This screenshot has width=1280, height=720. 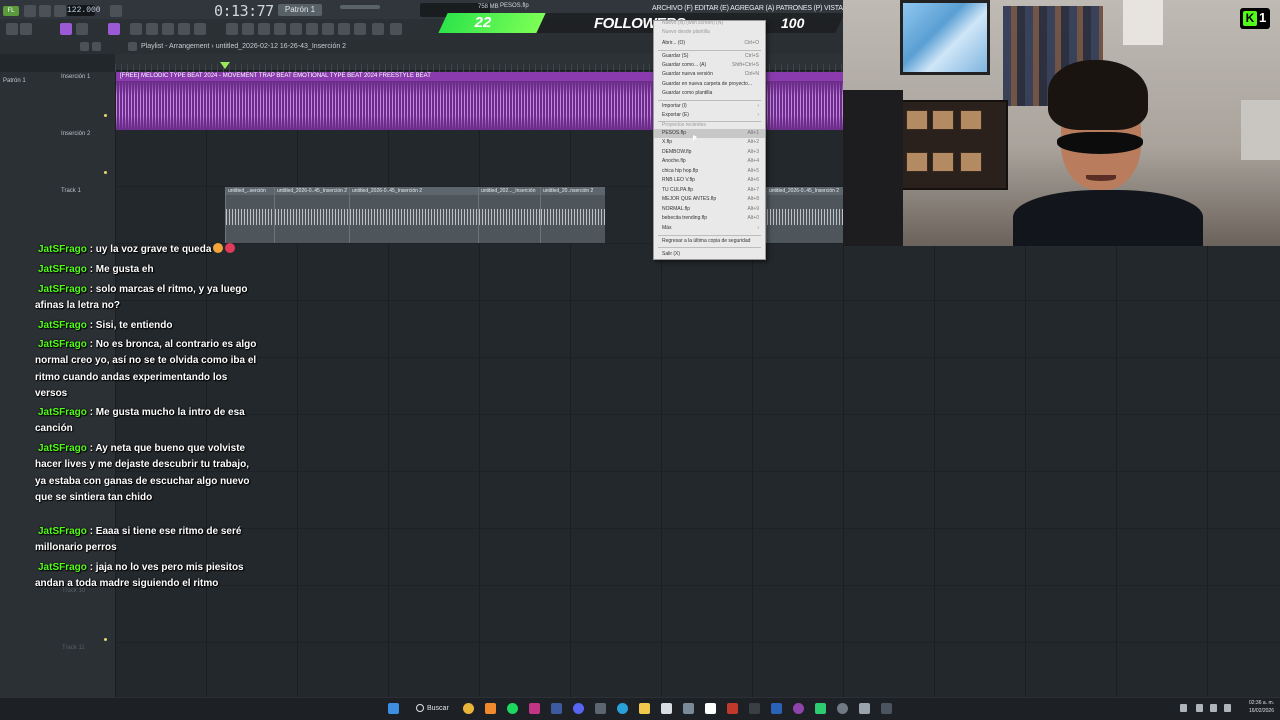 What do you see at coordinates (709, 171) in the screenshot?
I see `menu-item-recent: chica hip hop.flp Alt+5` at bounding box center [709, 171].